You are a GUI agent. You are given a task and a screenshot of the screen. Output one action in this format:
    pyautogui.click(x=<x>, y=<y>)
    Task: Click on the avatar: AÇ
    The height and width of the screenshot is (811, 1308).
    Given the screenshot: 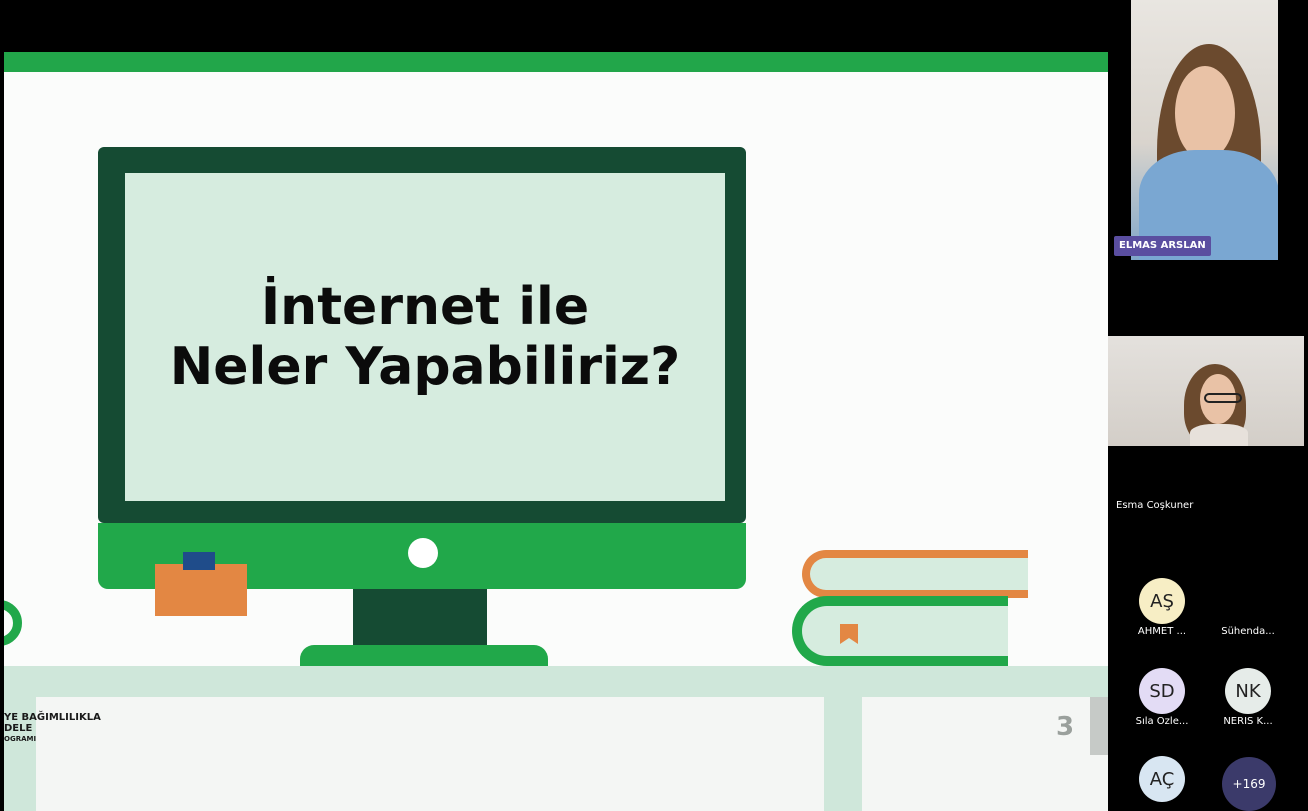 What is the action you would take?
    pyautogui.click(x=1162, y=779)
    